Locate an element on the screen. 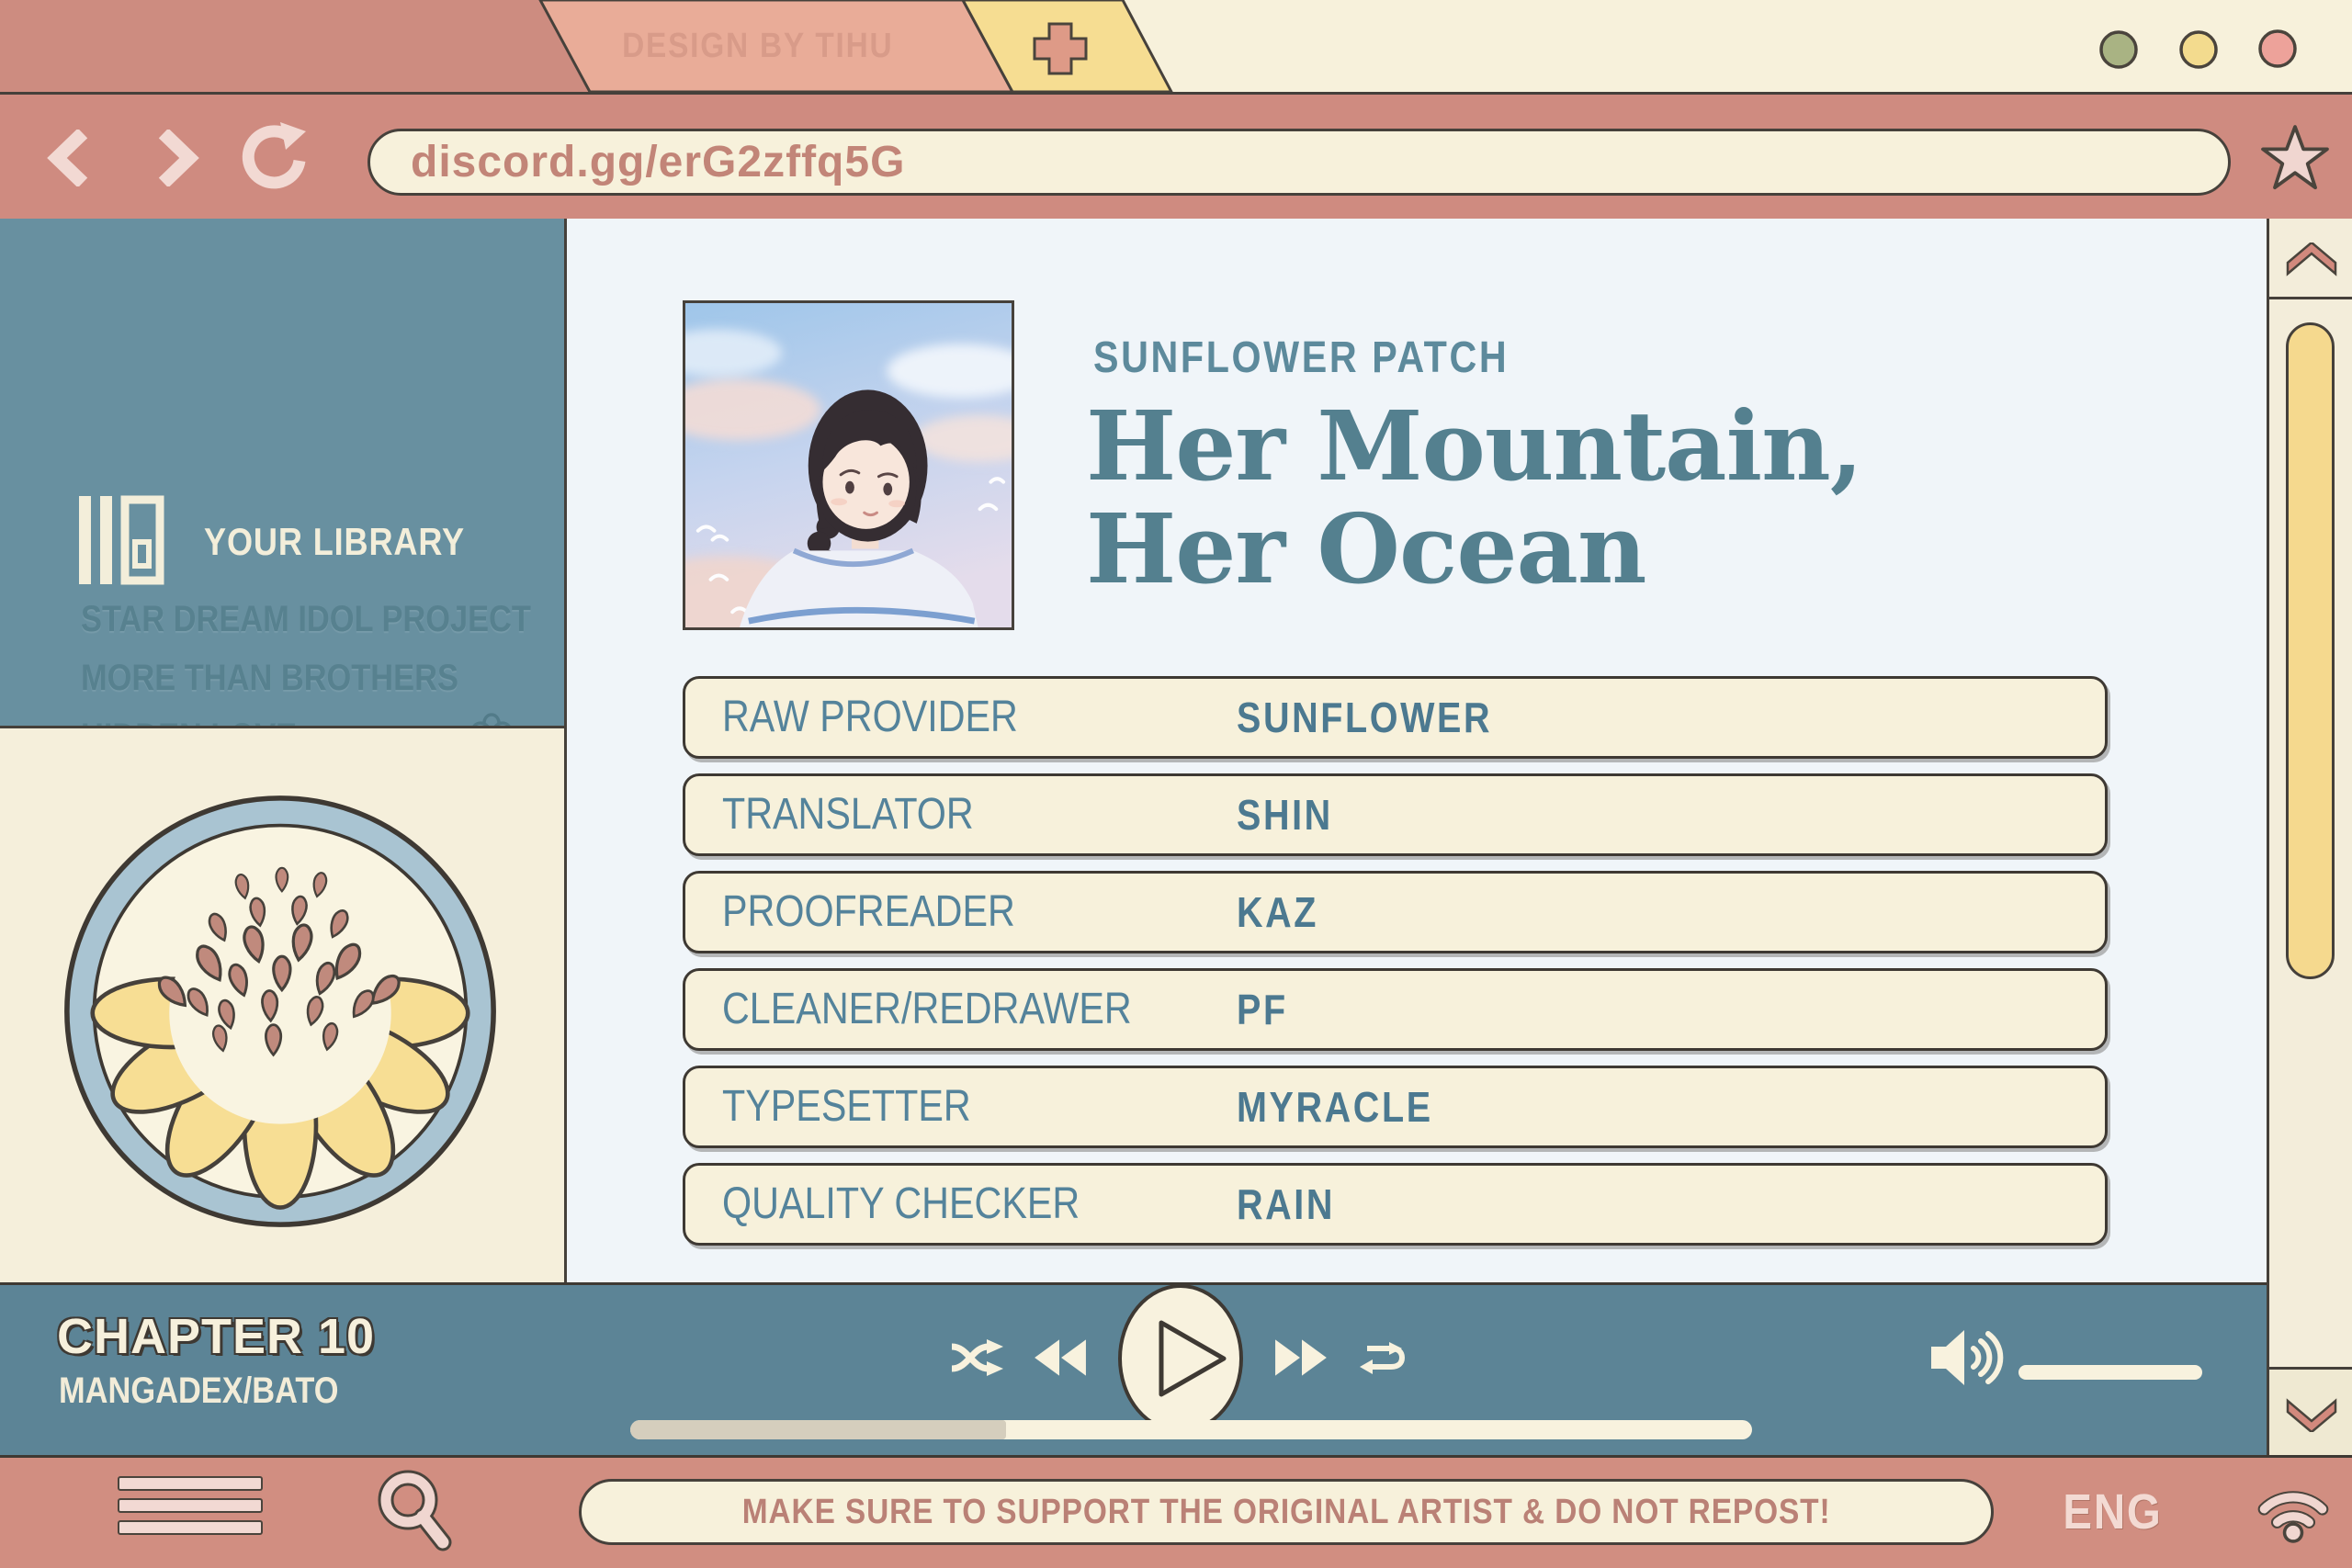  play-icon is located at coordinates (1181, 1358).